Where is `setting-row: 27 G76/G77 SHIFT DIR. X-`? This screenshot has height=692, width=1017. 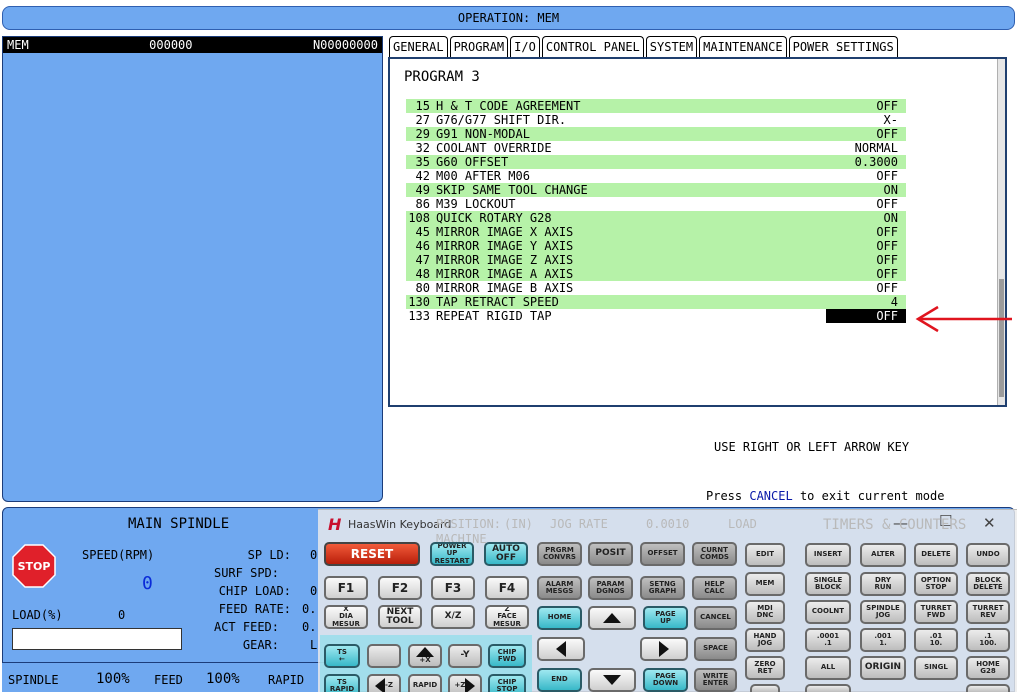
setting-row: 27 G76/G77 SHIFT DIR. X- is located at coordinates (656, 120).